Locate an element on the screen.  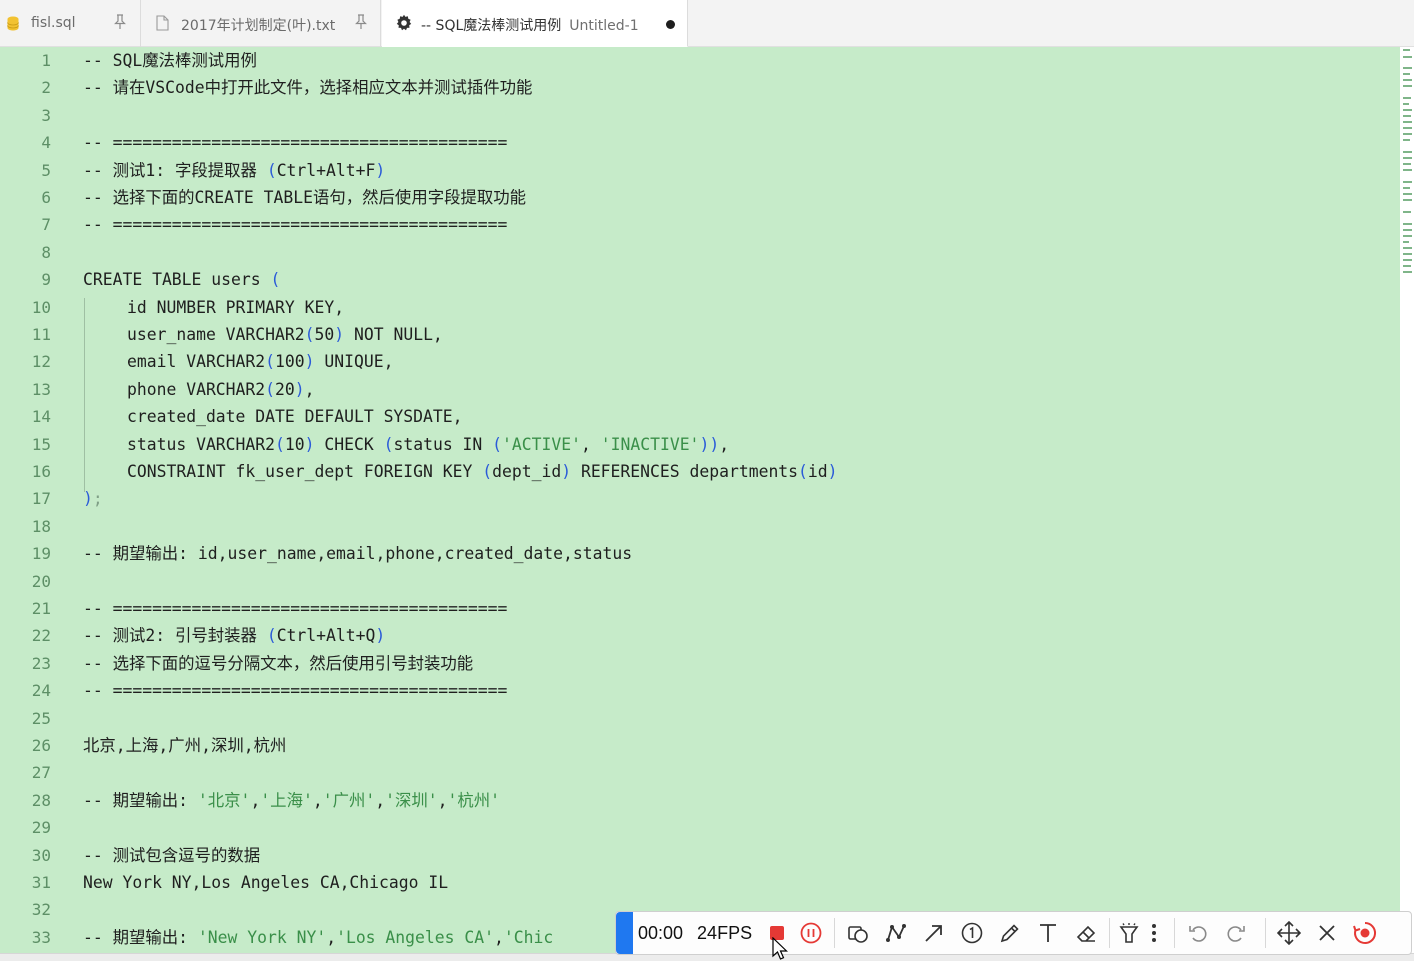
arrow-icon is located at coordinates (934, 933).